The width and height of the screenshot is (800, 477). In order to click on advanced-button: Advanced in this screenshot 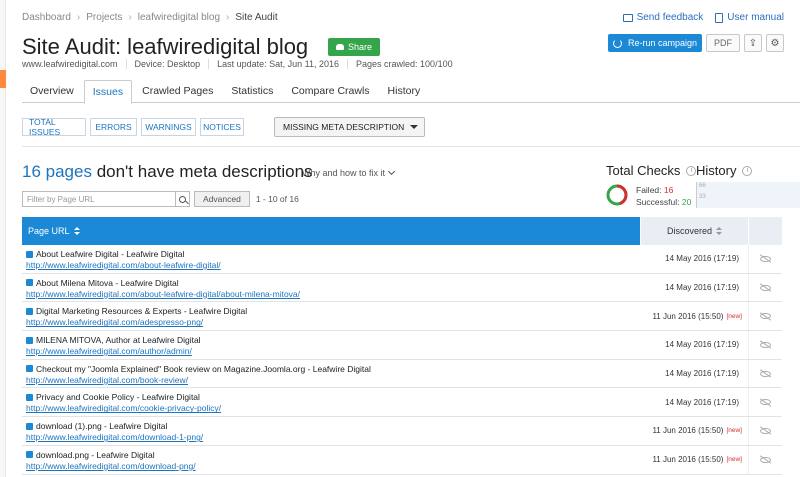, I will do `click(222, 199)`.